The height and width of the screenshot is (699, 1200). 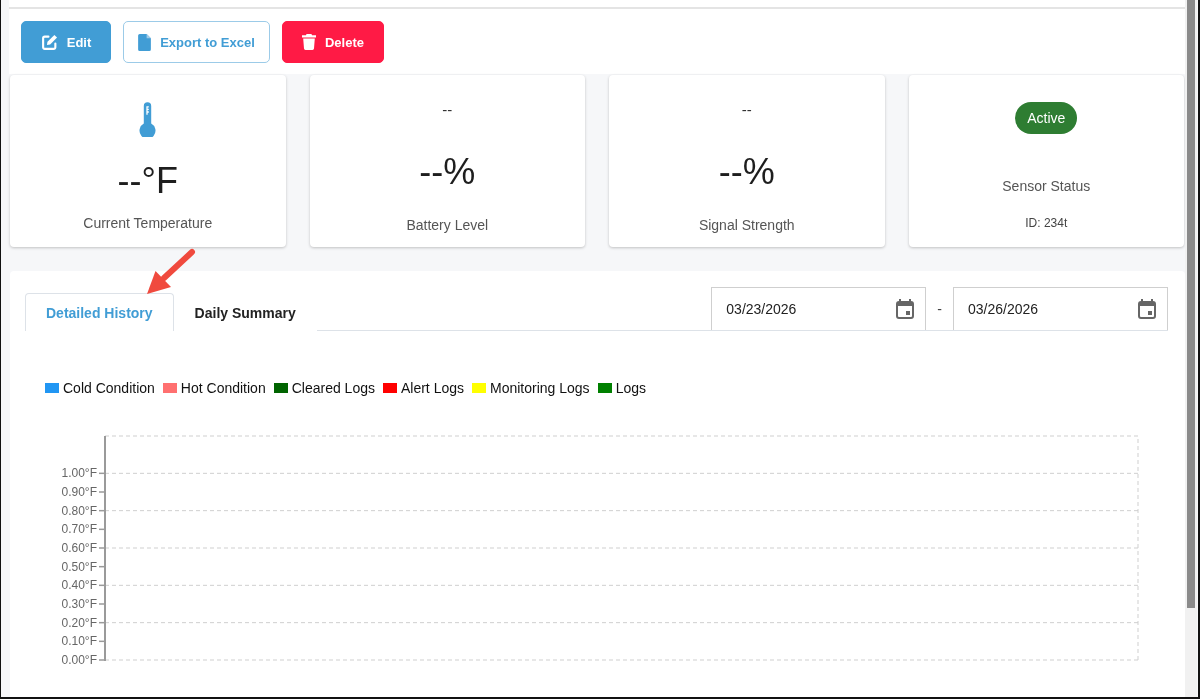 What do you see at coordinates (79, 492) in the screenshot?
I see `axis-tick-label: 0.90°F` at bounding box center [79, 492].